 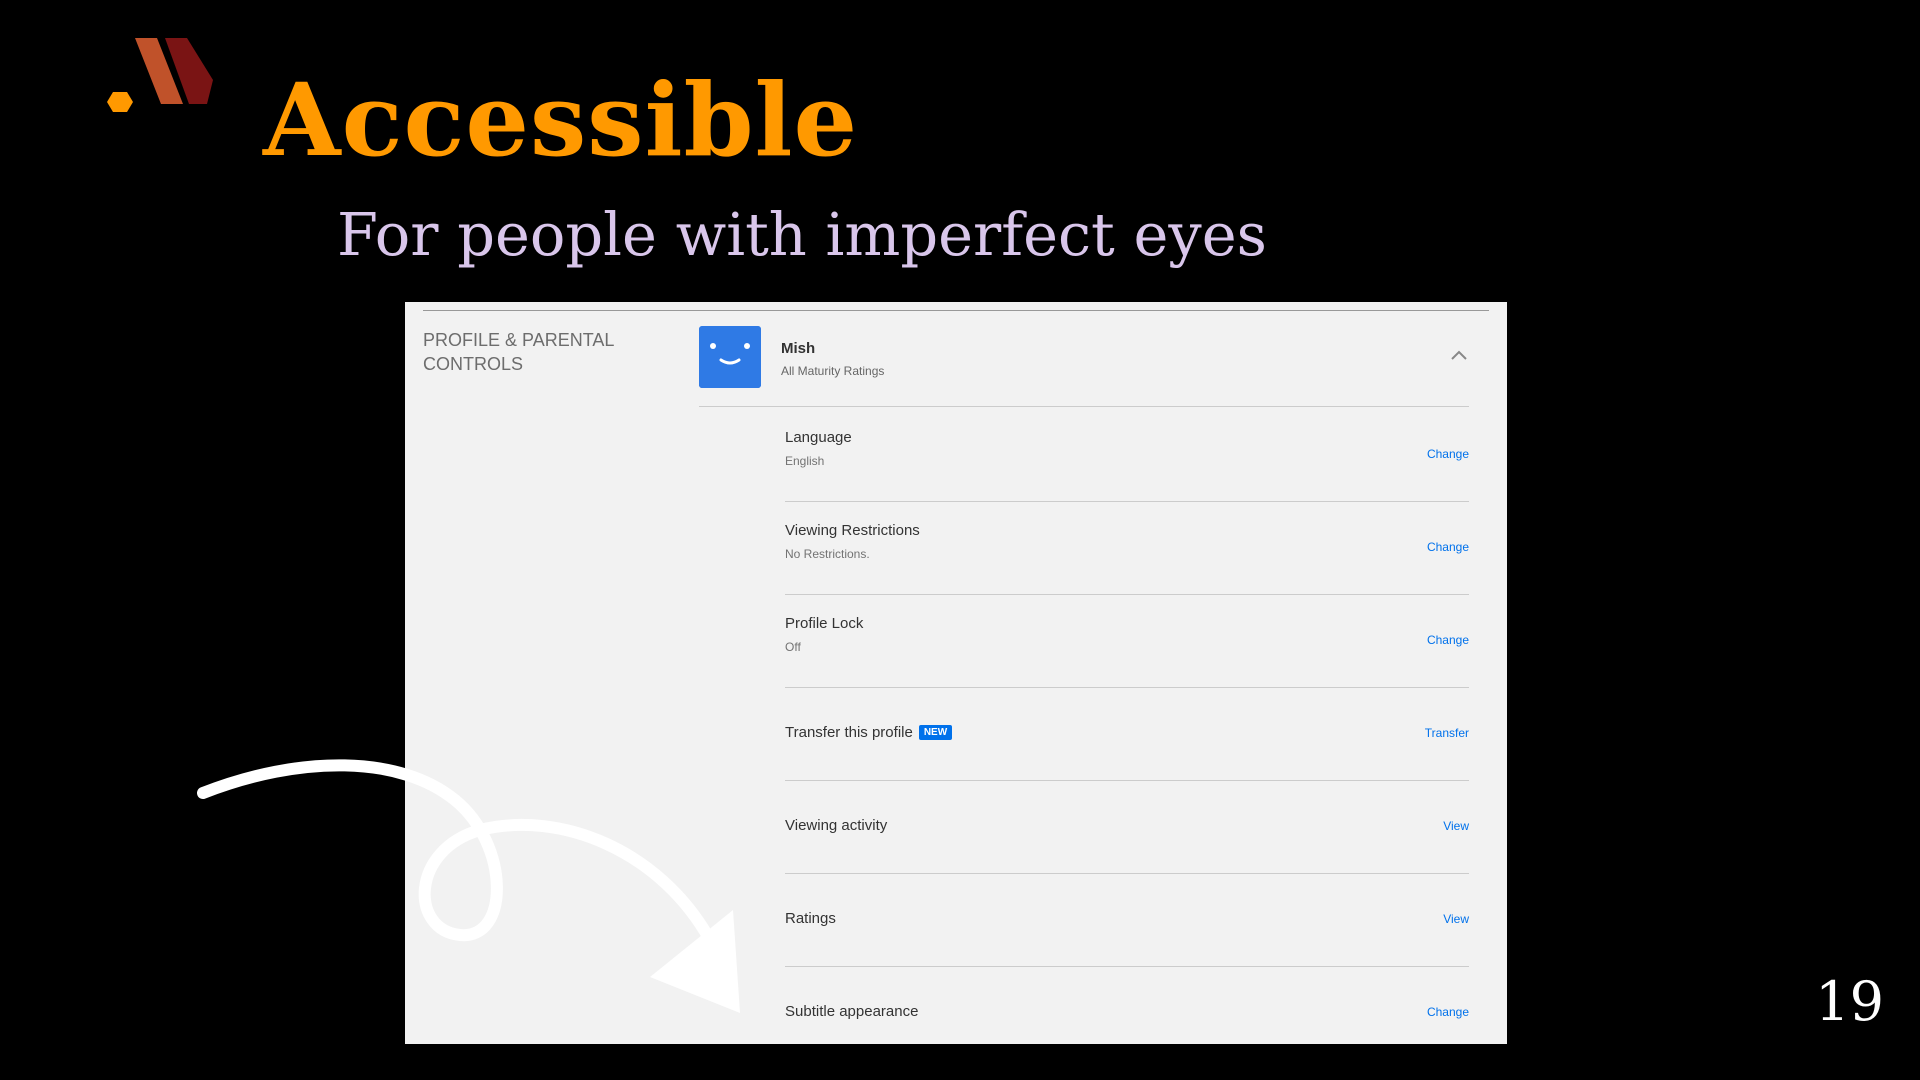 I want to click on hexagon-m-logo-icon, so click(x=160, y=75).